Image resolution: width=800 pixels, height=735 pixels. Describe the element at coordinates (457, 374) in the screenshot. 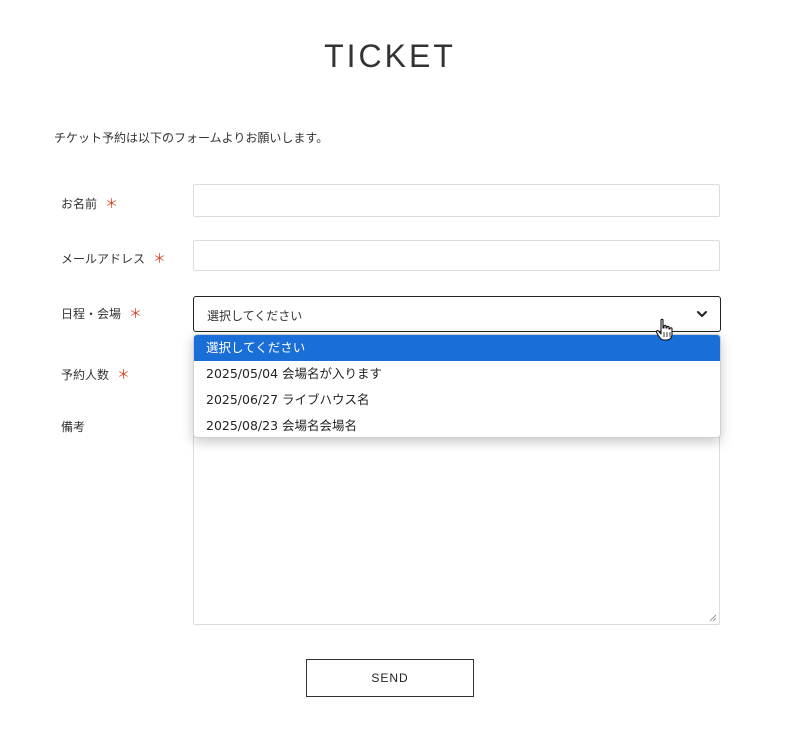

I see `event-option: 2025/05/04 会場名が入ります` at that location.